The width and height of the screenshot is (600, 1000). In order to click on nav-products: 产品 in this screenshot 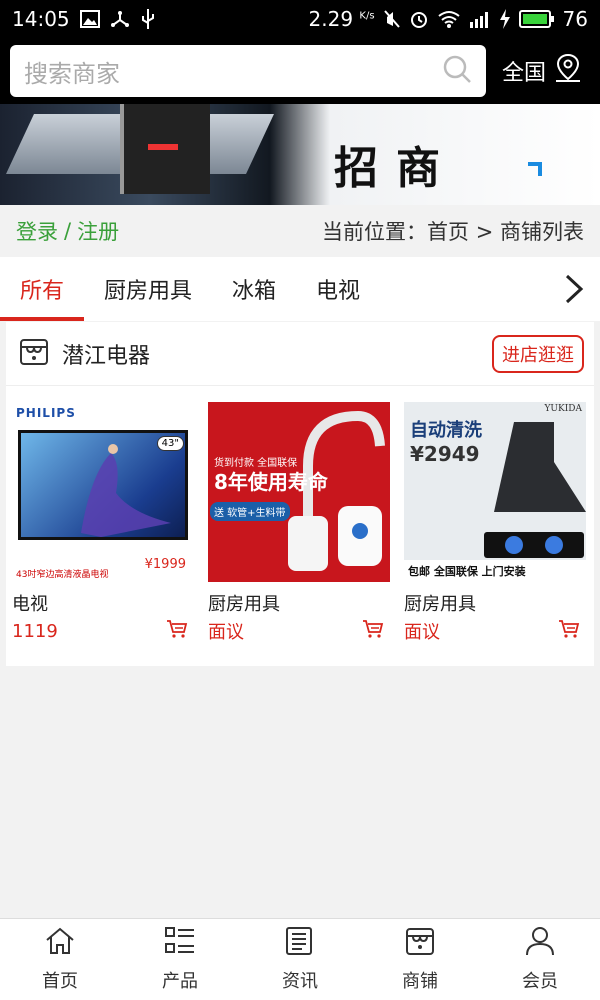, I will do `click(180, 959)`.